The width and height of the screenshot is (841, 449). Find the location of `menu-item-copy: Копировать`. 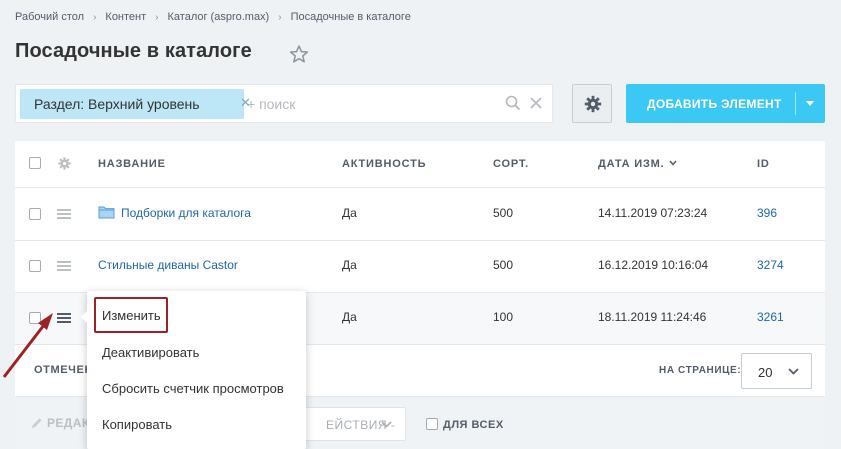

menu-item-copy: Копировать is located at coordinates (137, 424).